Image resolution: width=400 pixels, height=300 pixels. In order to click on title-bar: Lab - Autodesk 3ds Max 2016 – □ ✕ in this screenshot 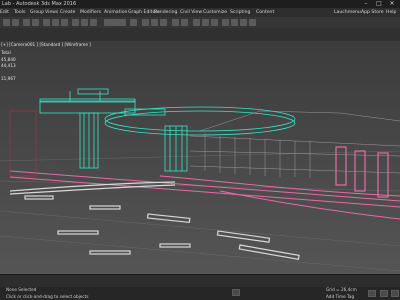, I will do `click(200, 4)`.